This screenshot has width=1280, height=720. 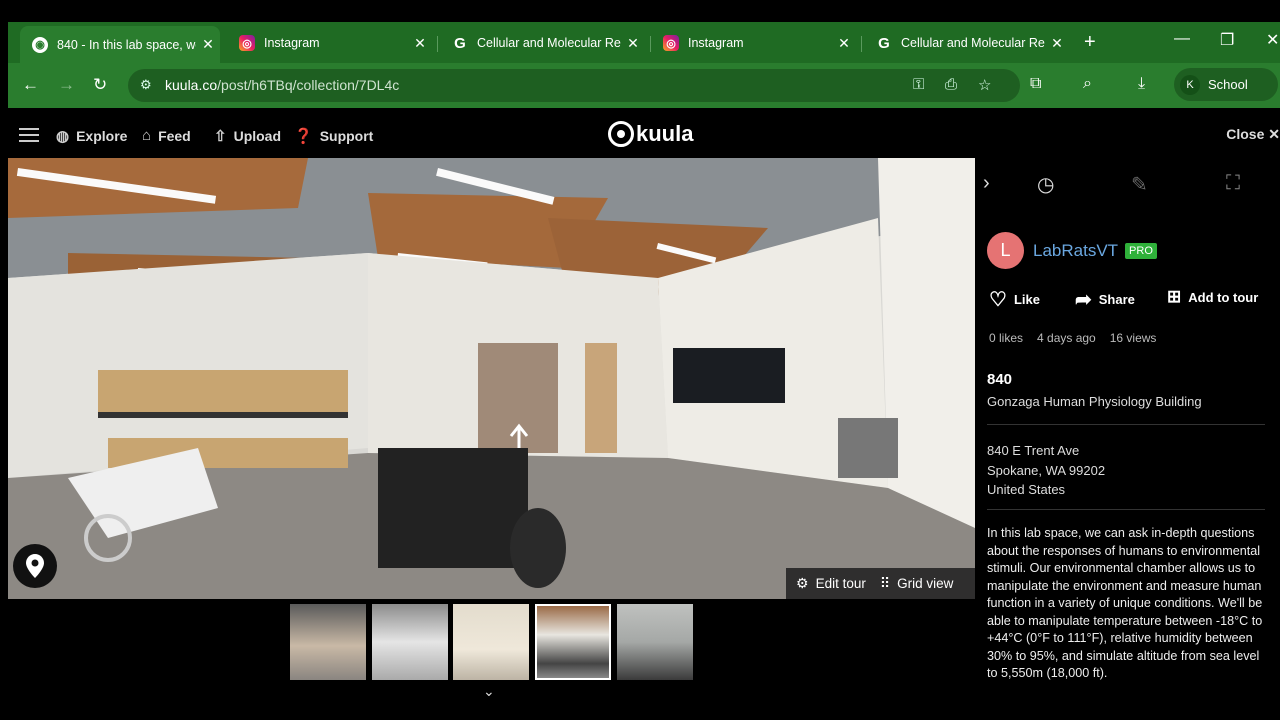 I want to click on pencil-icon: ✎, so click(x=1139, y=184).